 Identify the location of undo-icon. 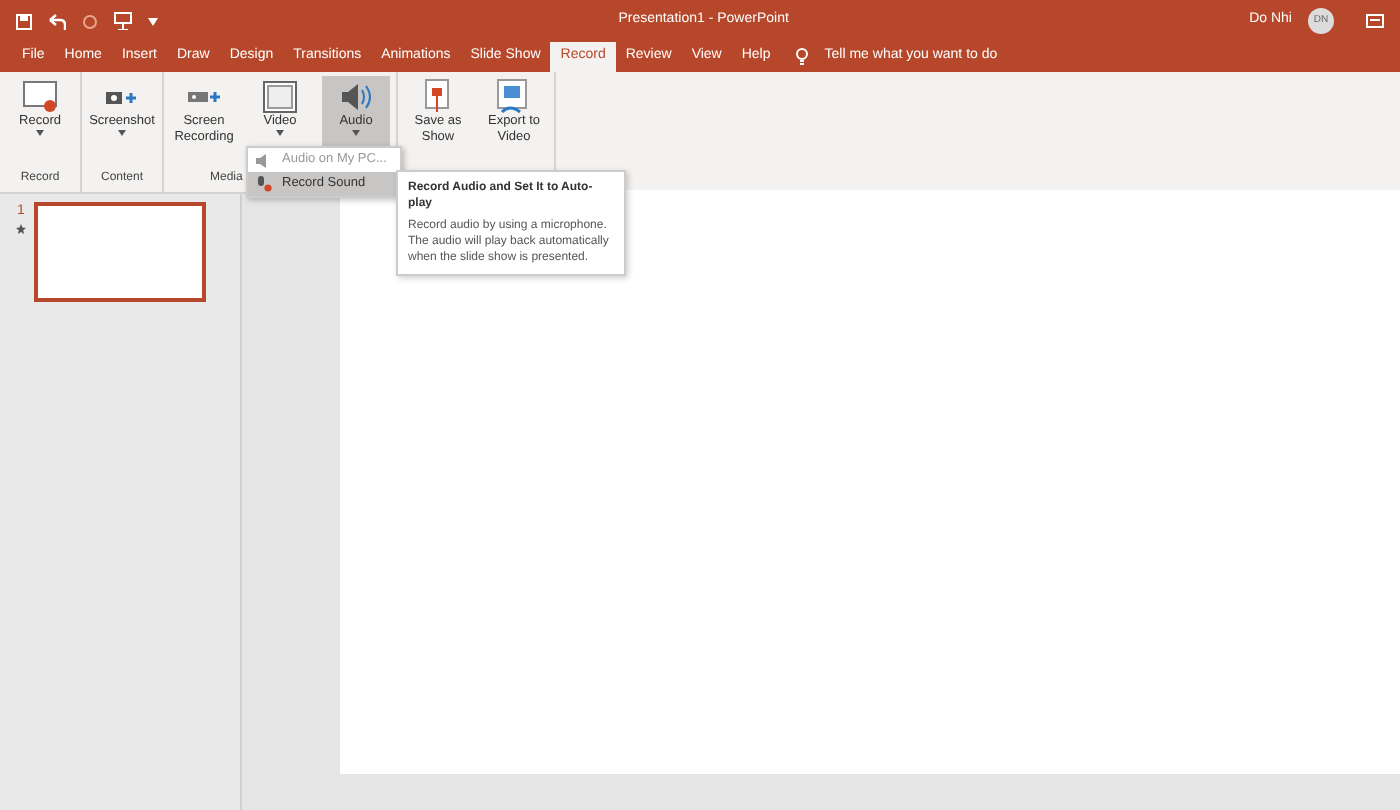
(57, 21).